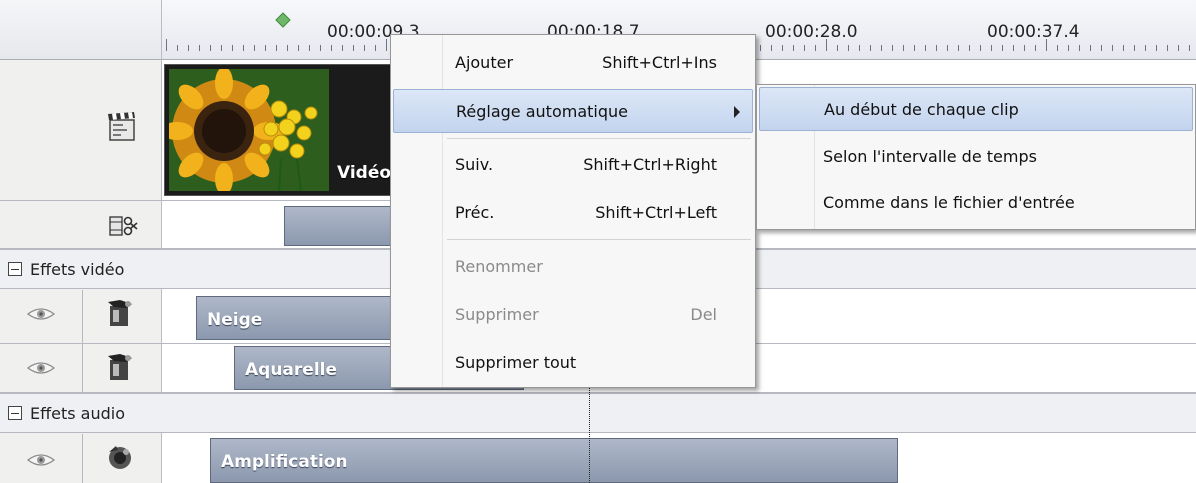 Image resolution: width=1196 pixels, height=483 pixels. I want to click on menu-item-delete: Supprimer Del, so click(573, 315).